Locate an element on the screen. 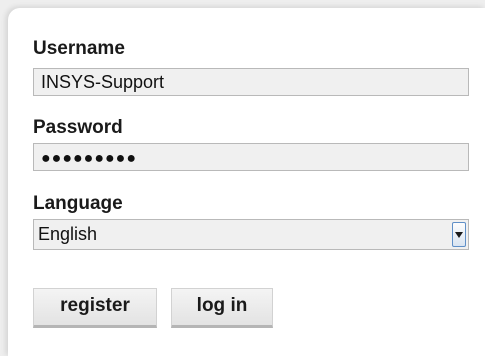 Image resolution: width=485 pixels, height=356 pixels. login-button: log in is located at coordinates (222, 308).